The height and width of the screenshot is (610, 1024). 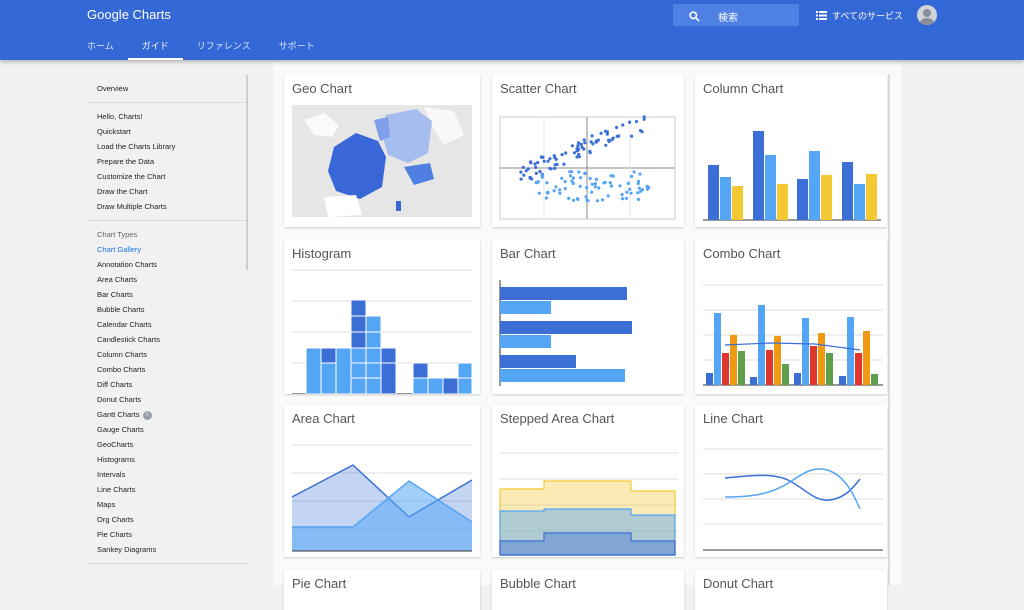 I want to click on card-combo-chart: Combo Chart, so click(x=791, y=317).